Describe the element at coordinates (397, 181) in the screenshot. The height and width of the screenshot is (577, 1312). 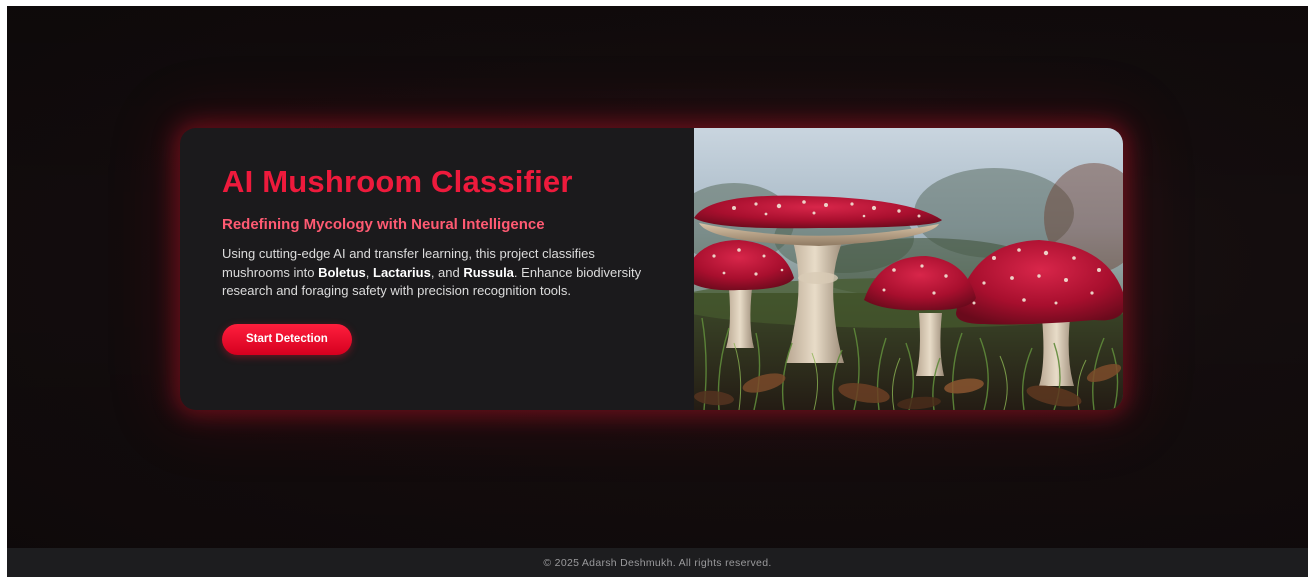
I see `hero-title: AI Mushroom Classifier` at that location.